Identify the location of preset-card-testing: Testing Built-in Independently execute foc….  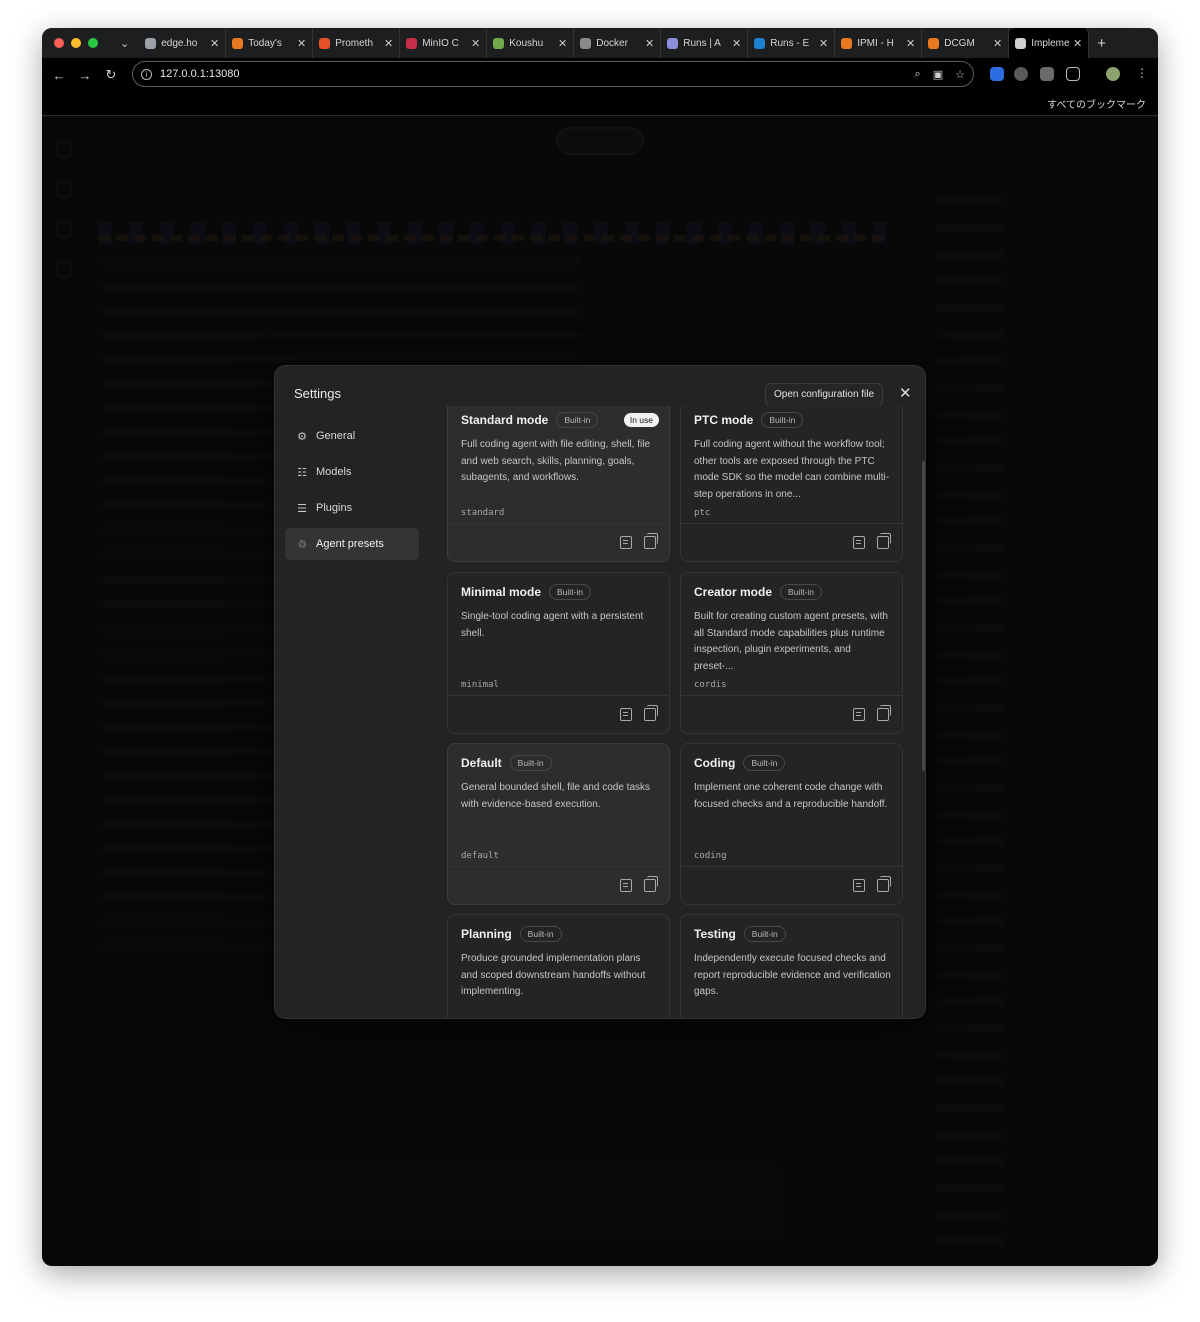
(791, 966).